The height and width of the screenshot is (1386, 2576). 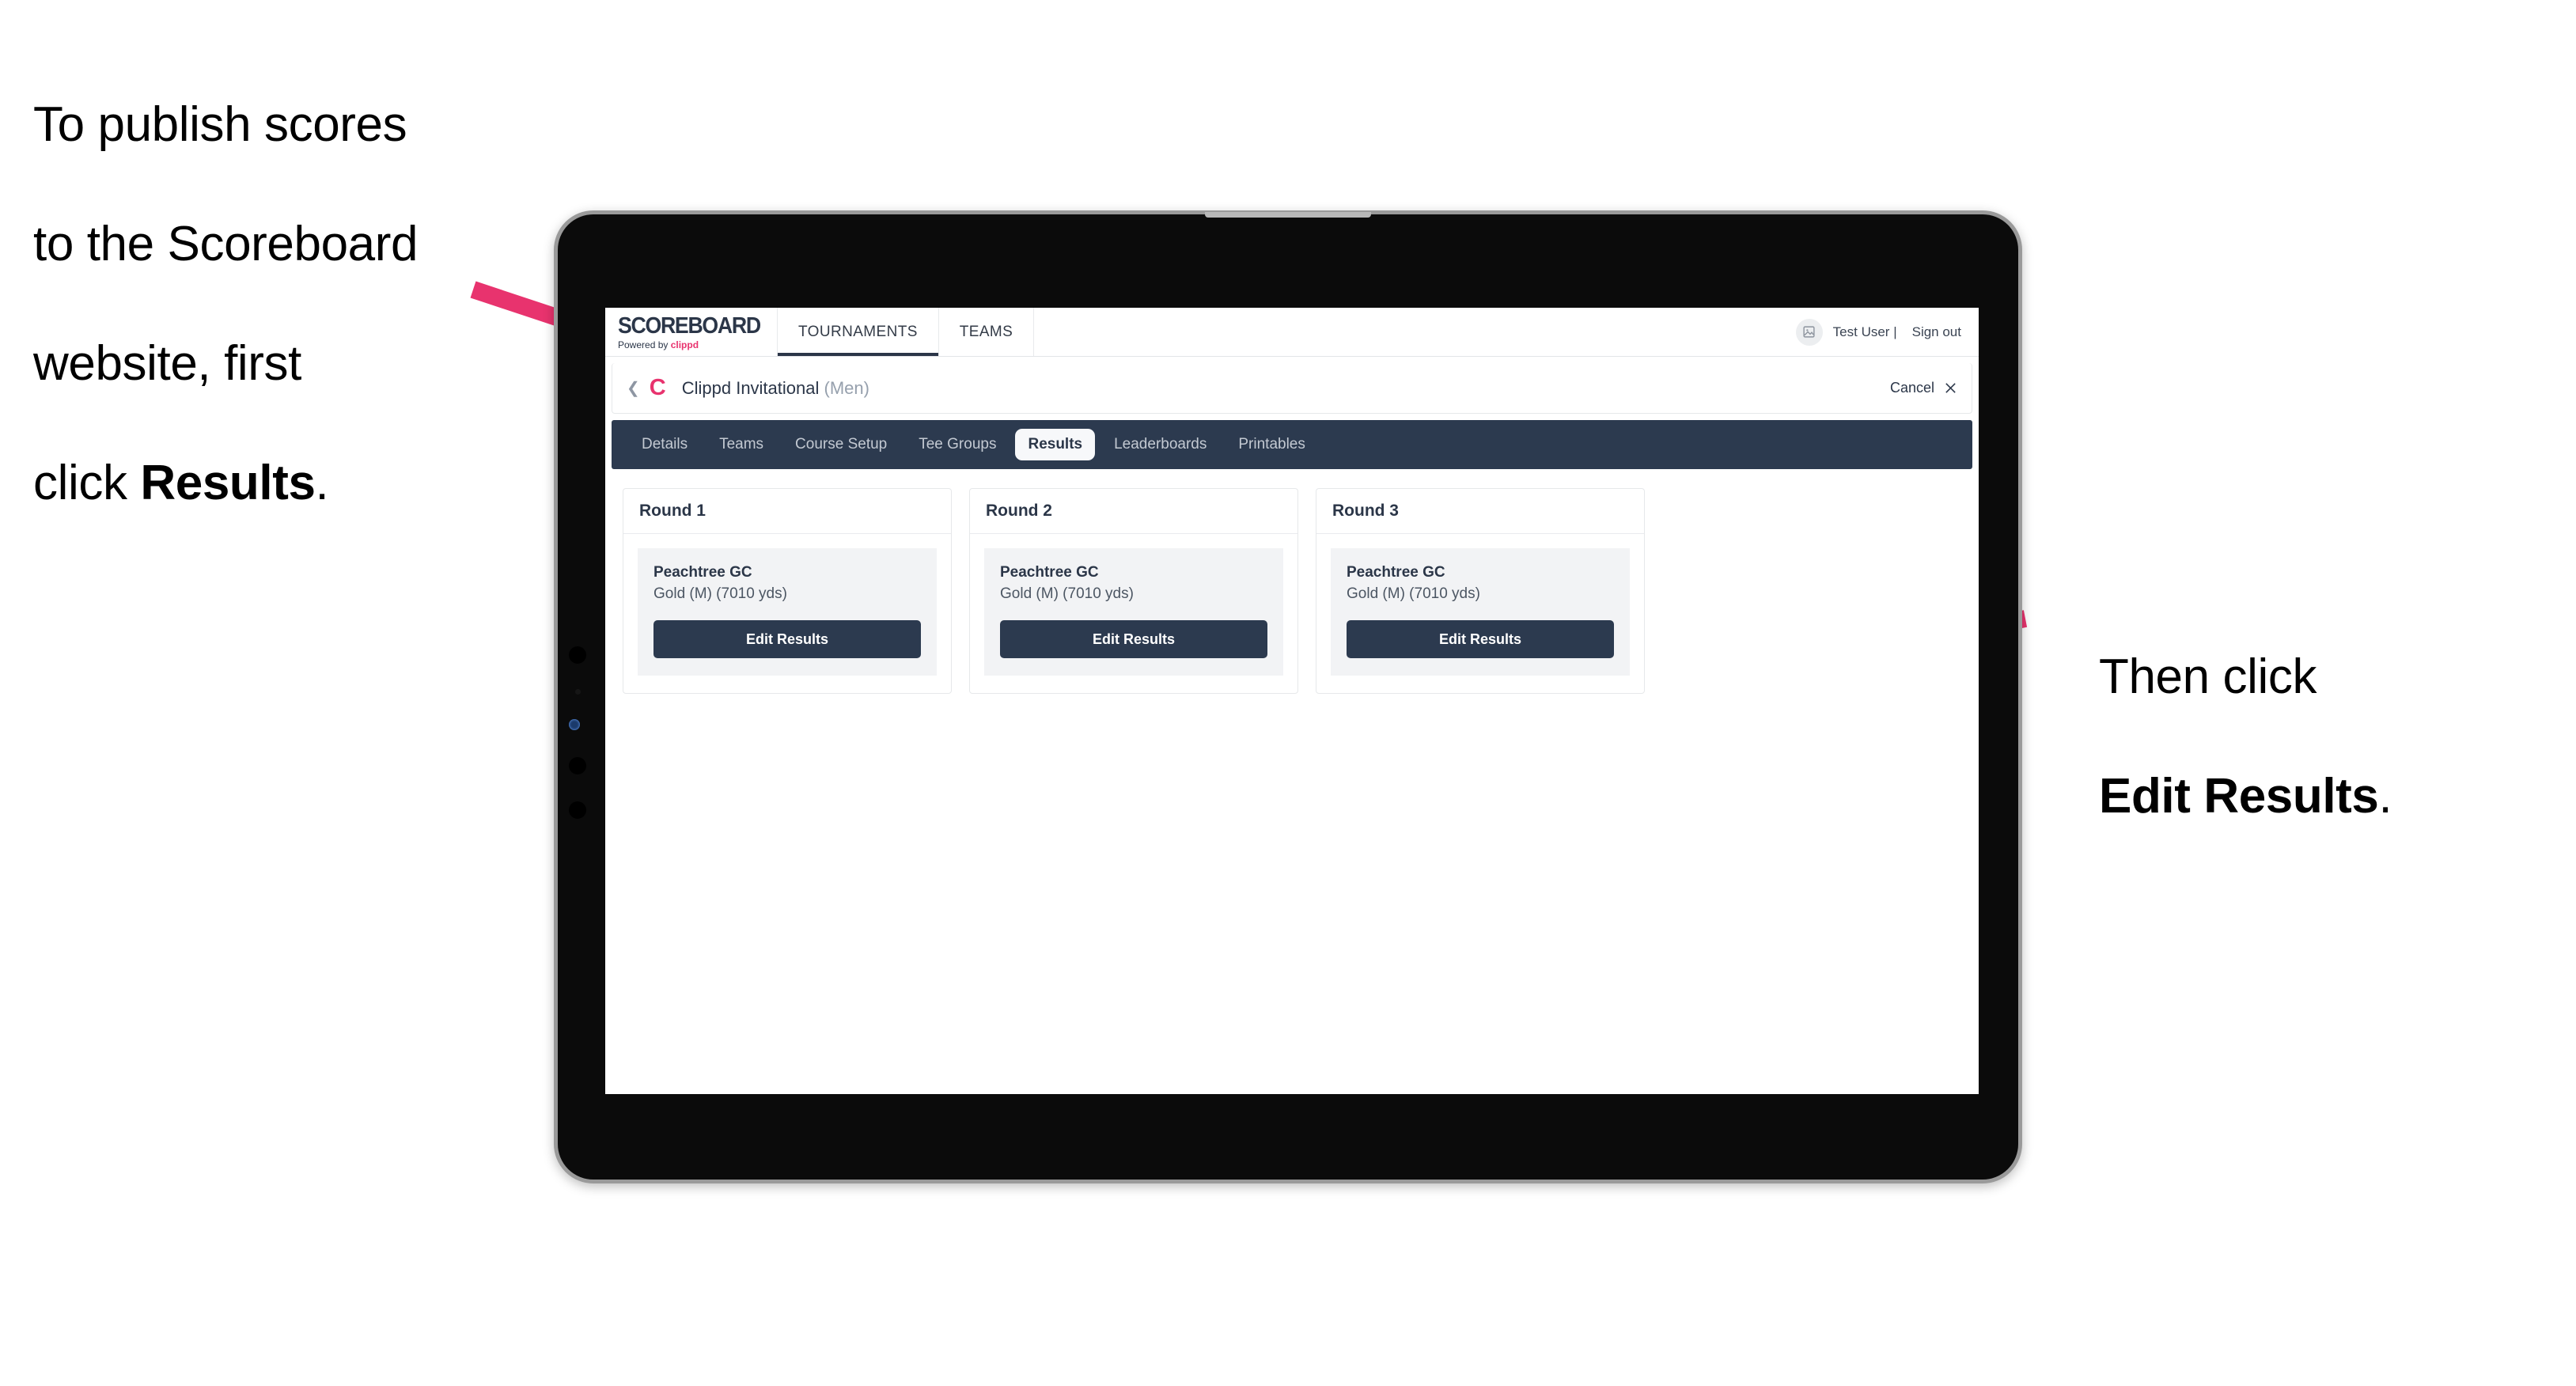 I want to click on top-tab-teams: TEAMS, so click(x=987, y=332).